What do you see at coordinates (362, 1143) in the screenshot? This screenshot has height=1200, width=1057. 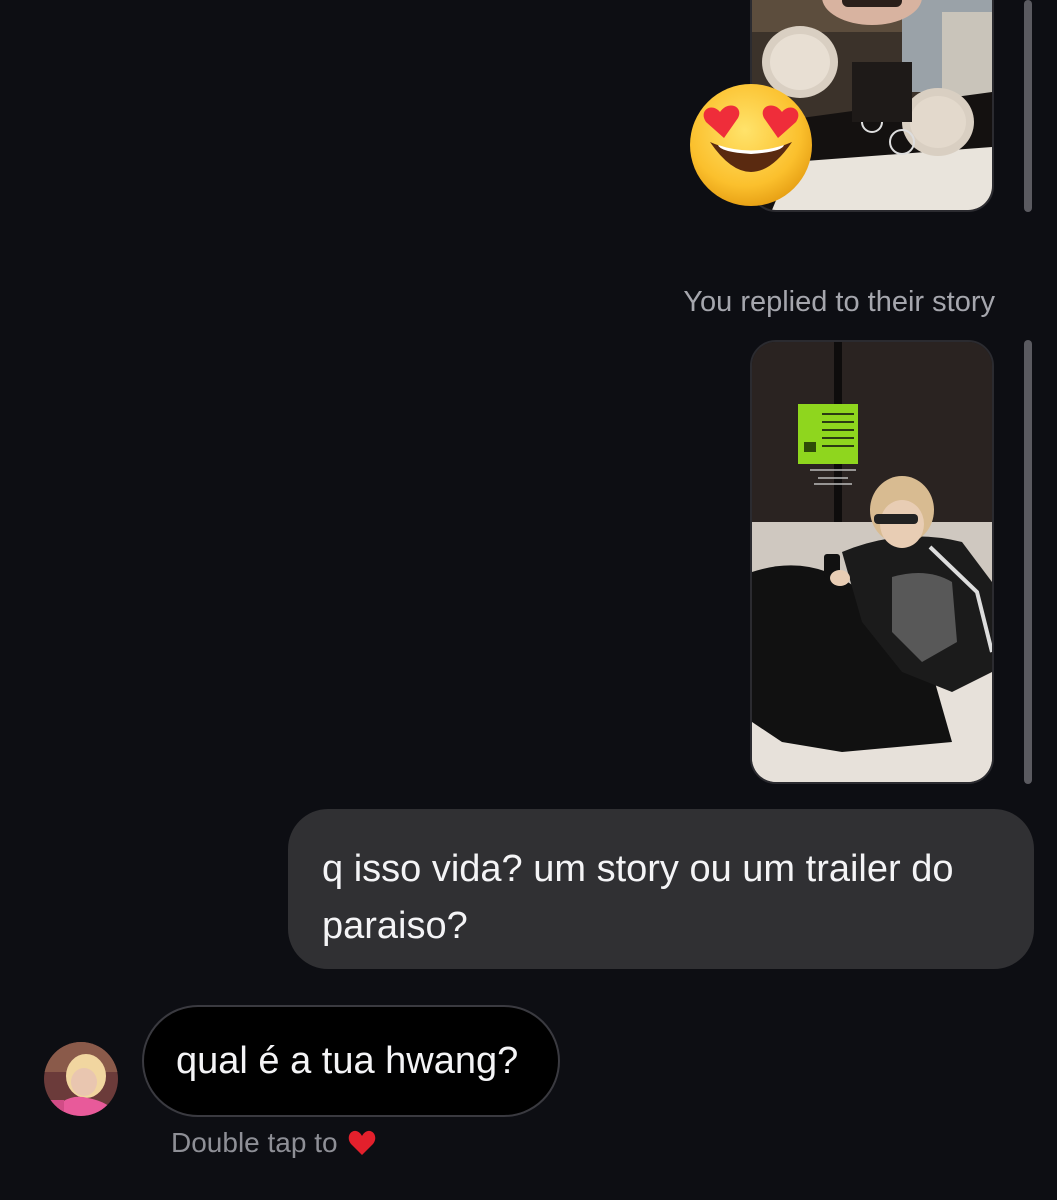 I see `red-heart-icon` at bounding box center [362, 1143].